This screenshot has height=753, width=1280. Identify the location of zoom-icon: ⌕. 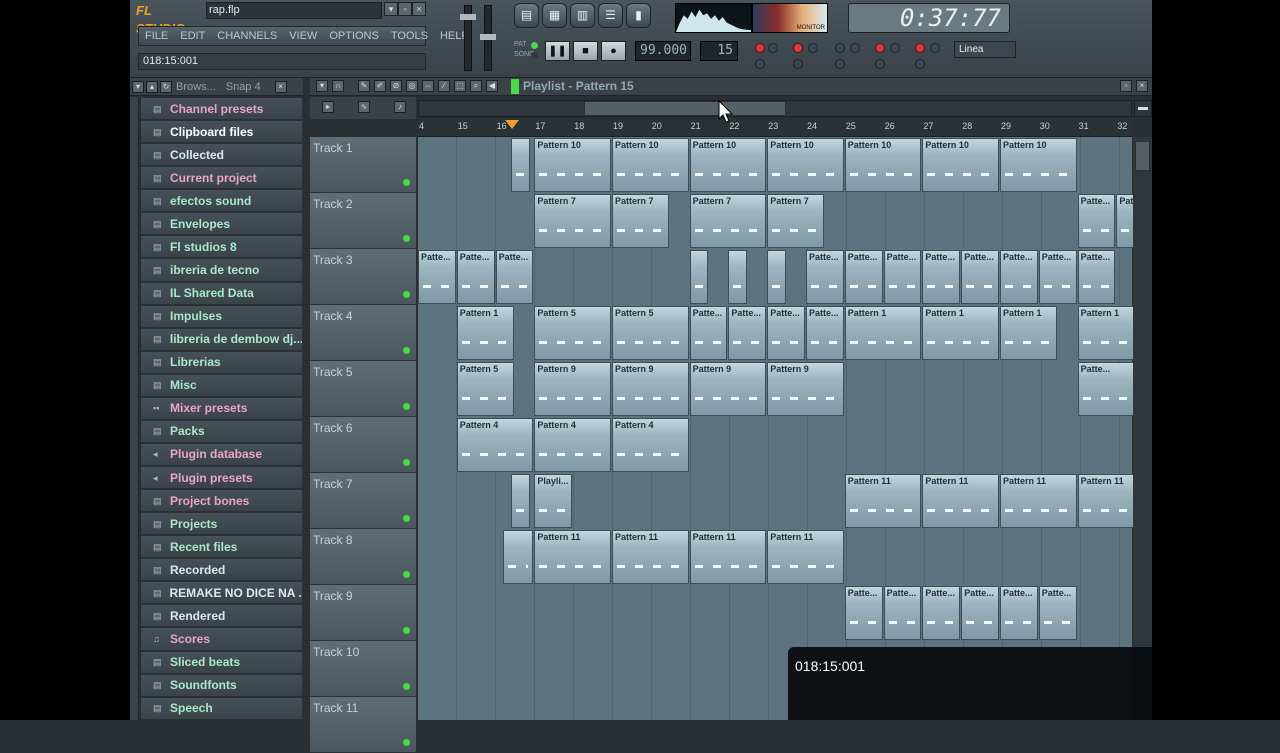
(476, 86).